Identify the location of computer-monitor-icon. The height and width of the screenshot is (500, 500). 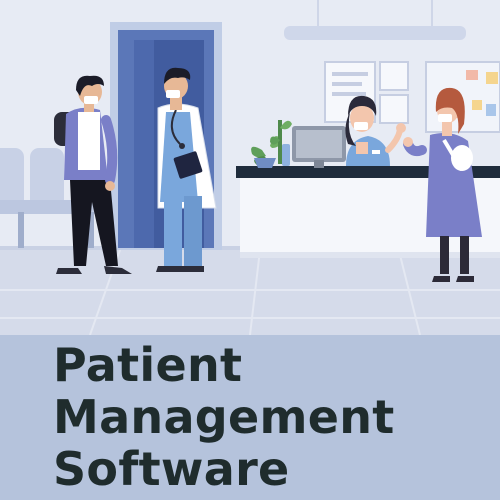
(319, 147).